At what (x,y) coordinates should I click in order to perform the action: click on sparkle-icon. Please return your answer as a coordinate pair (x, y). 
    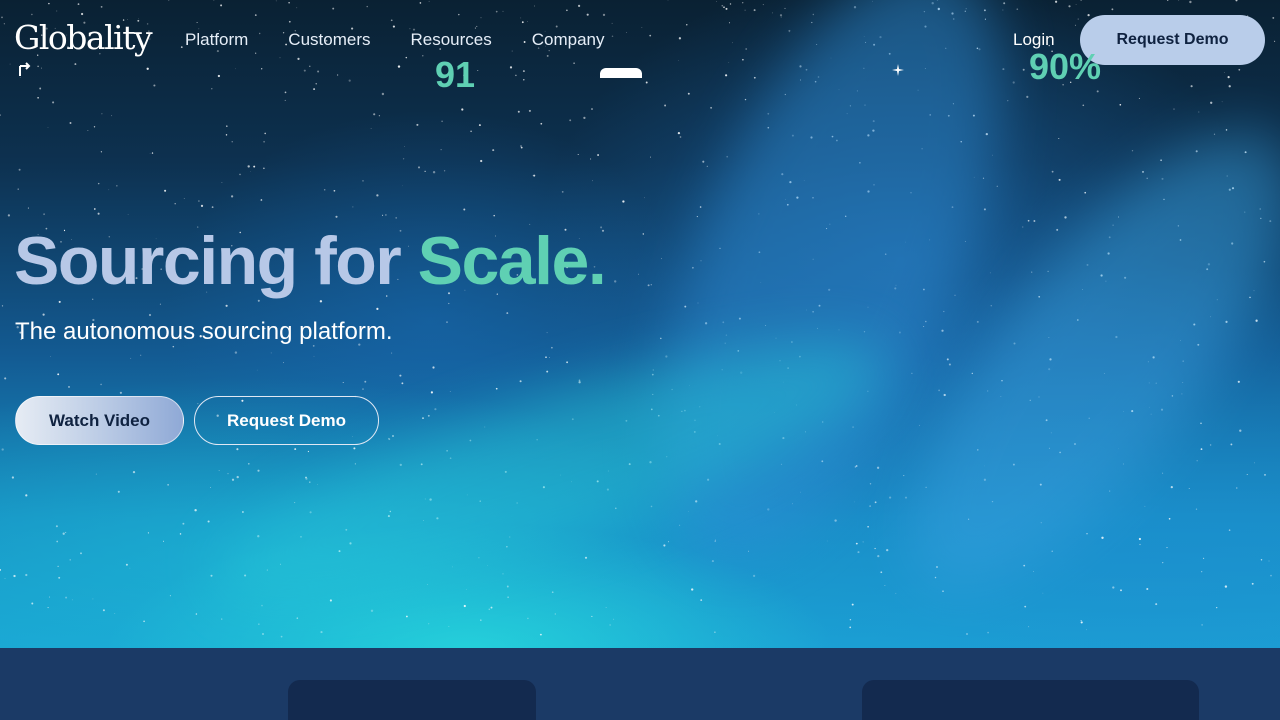
    Looking at the image, I should click on (898, 70).